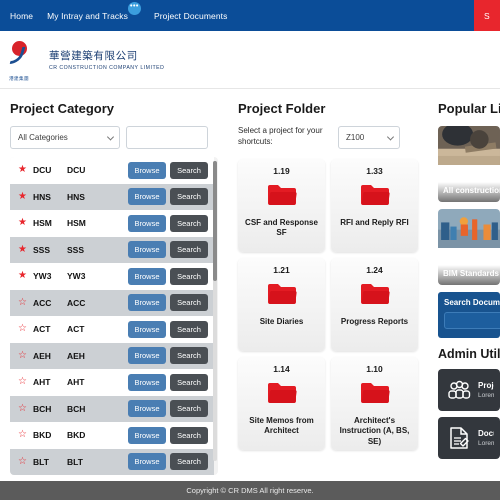  What do you see at coordinates (112, 435) in the screenshot?
I see `table-row: ☆ BKD BKD Browse Search` at bounding box center [112, 435].